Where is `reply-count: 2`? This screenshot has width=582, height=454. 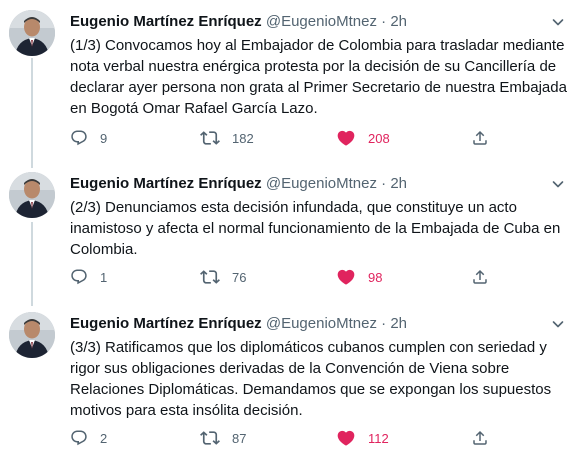 reply-count: 2 is located at coordinates (104, 438).